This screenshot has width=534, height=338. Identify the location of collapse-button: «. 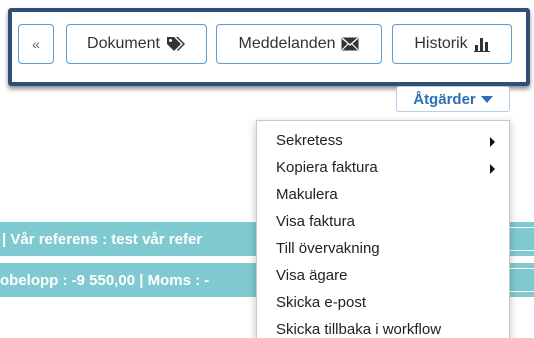
(36, 44).